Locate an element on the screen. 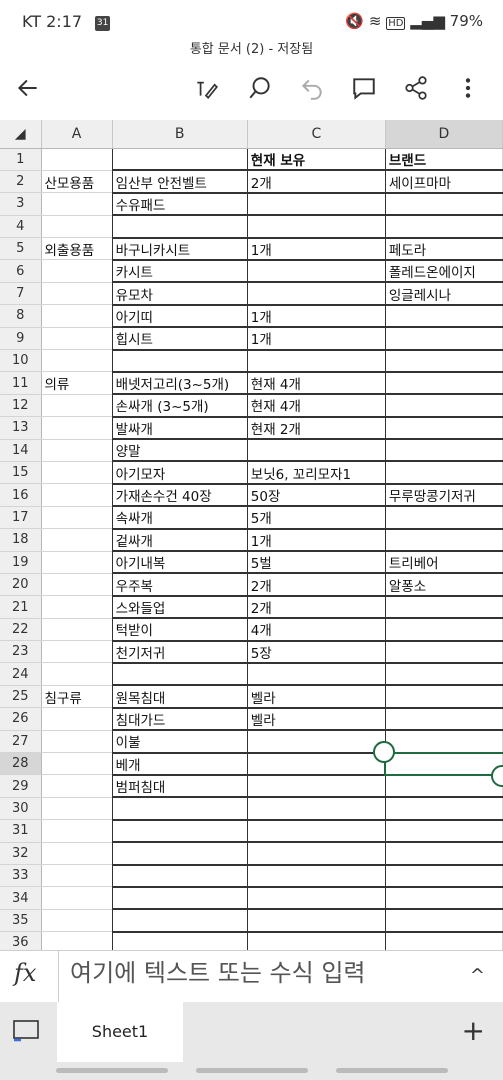 This screenshot has height=1080, width=503. cell-c12: 현재 4개 is located at coordinates (316, 406).